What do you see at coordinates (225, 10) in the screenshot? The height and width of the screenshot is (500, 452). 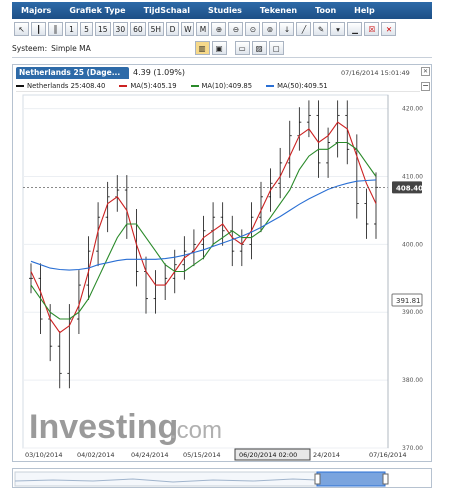 I see `menu-studies: Studies` at bounding box center [225, 10].